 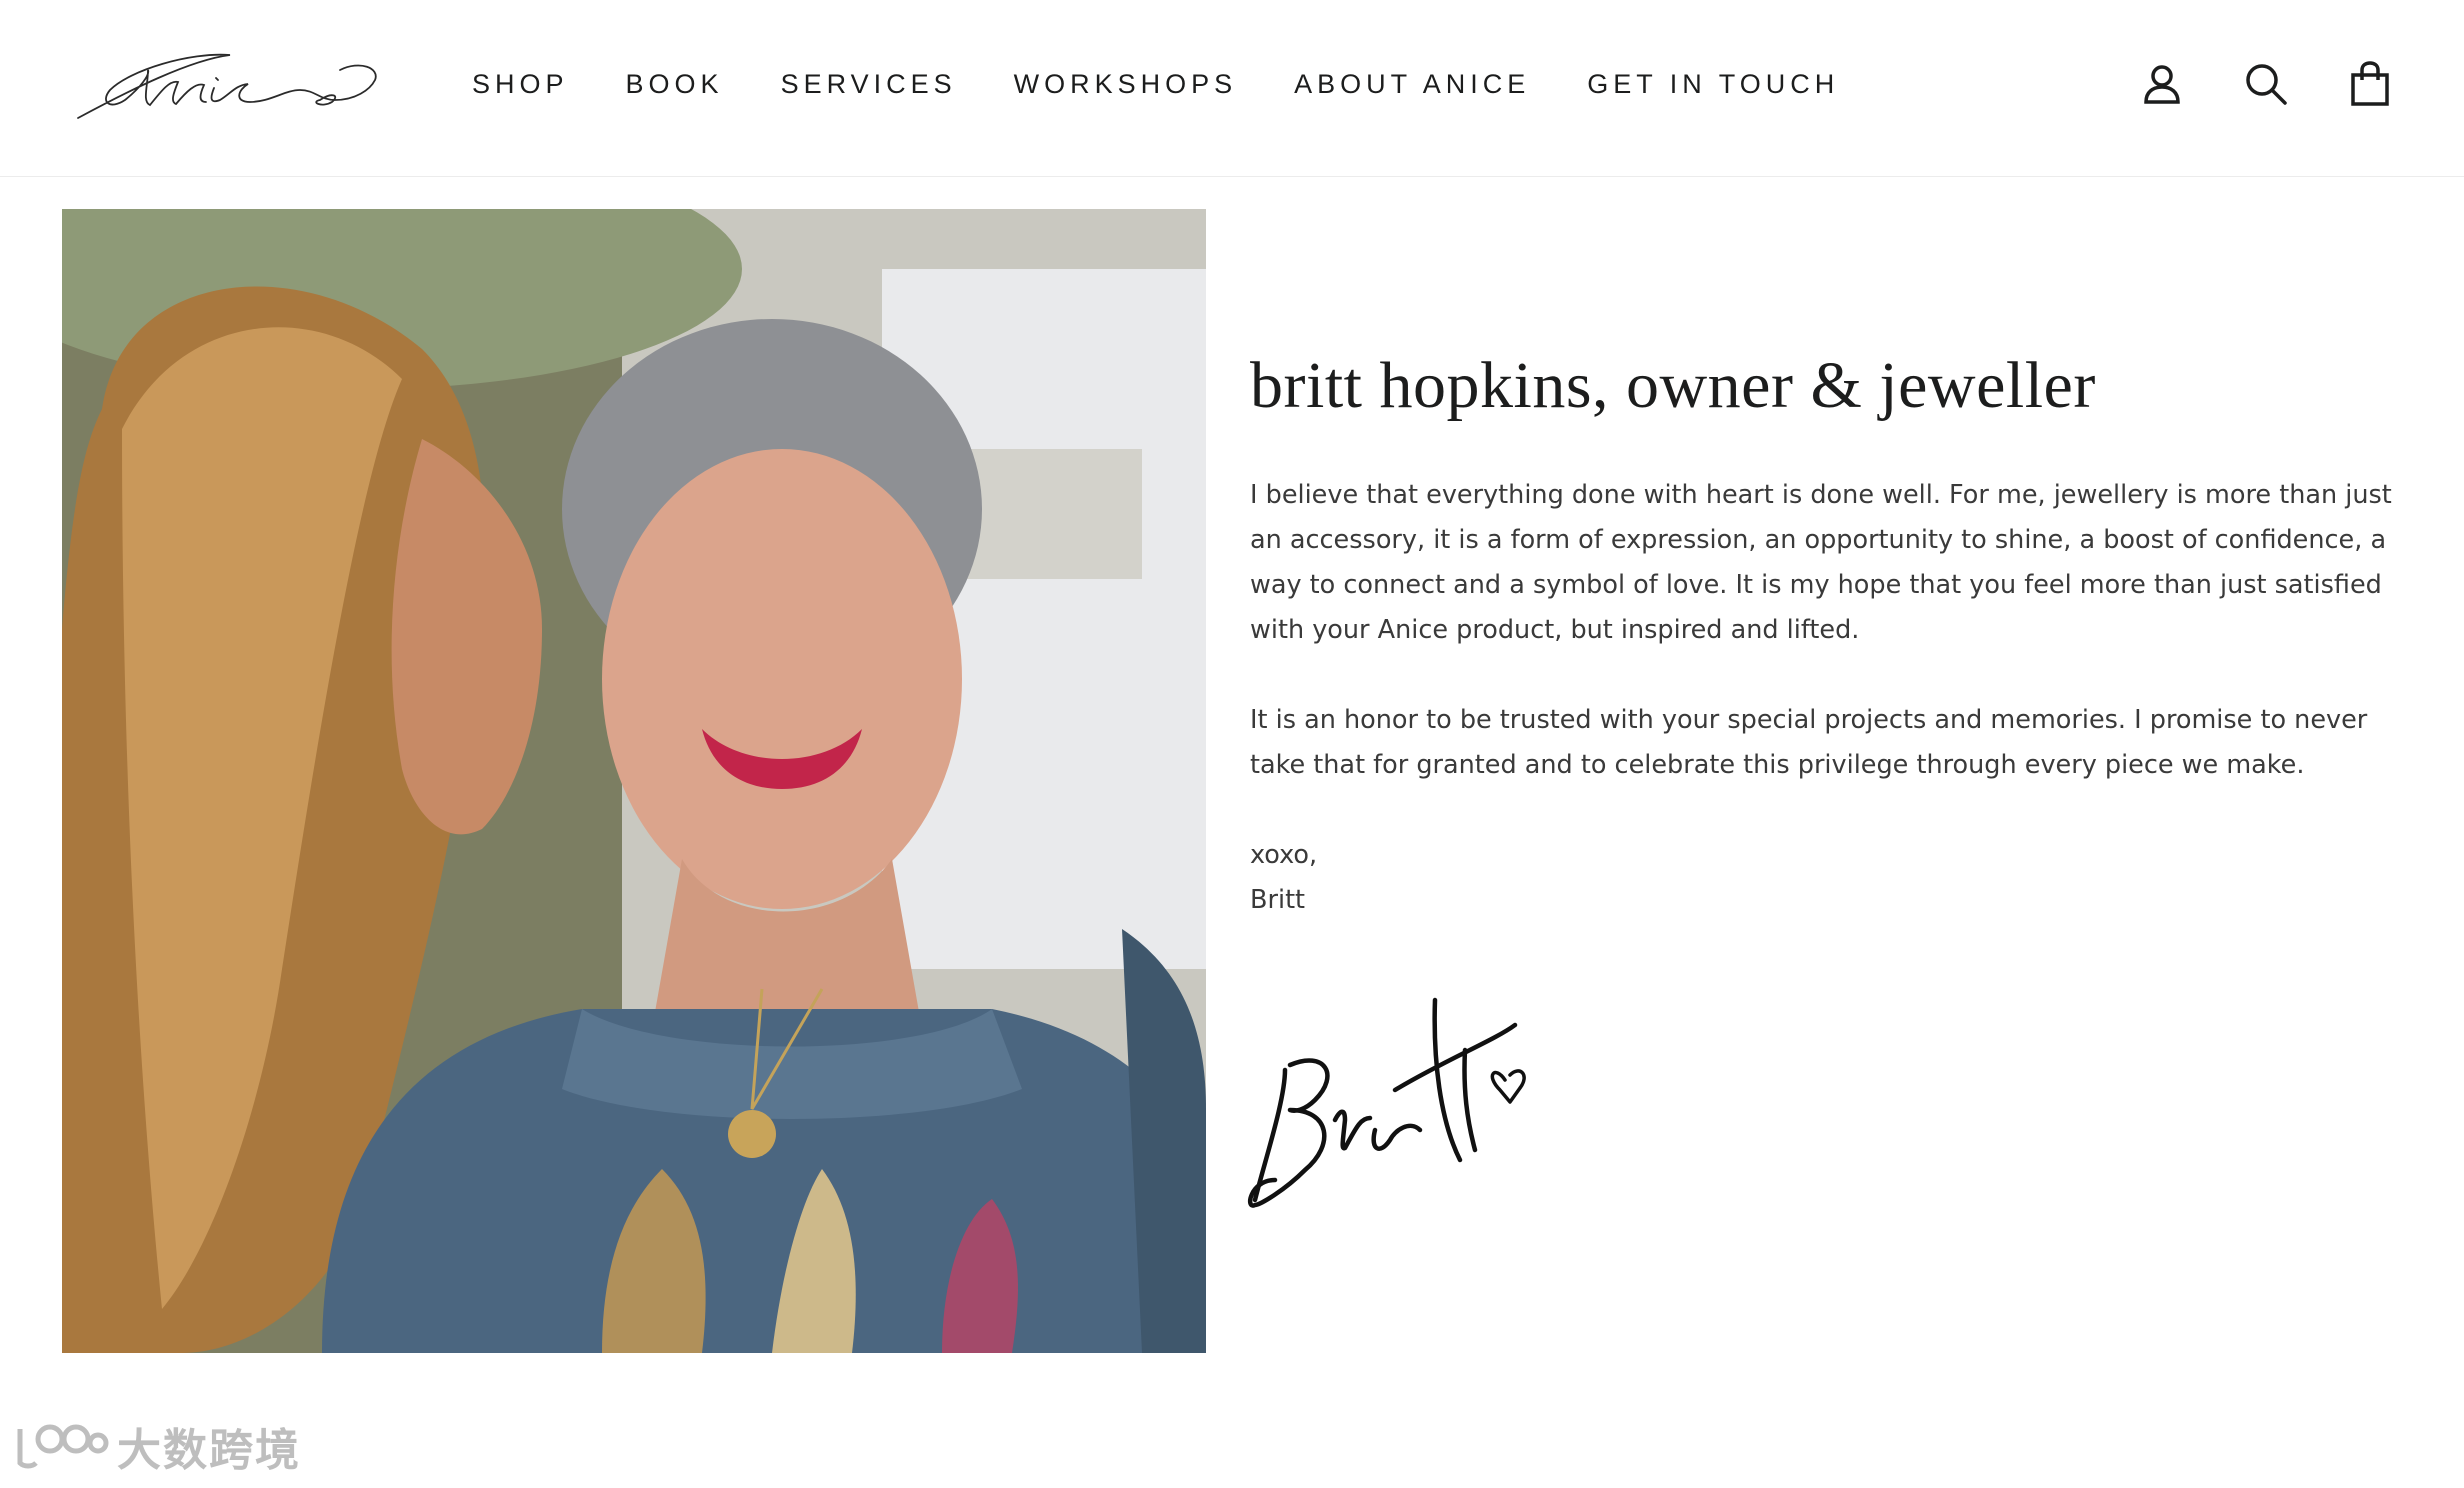 What do you see at coordinates (227, 86) in the screenshot?
I see `logo-script-mark` at bounding box center [227, 86].